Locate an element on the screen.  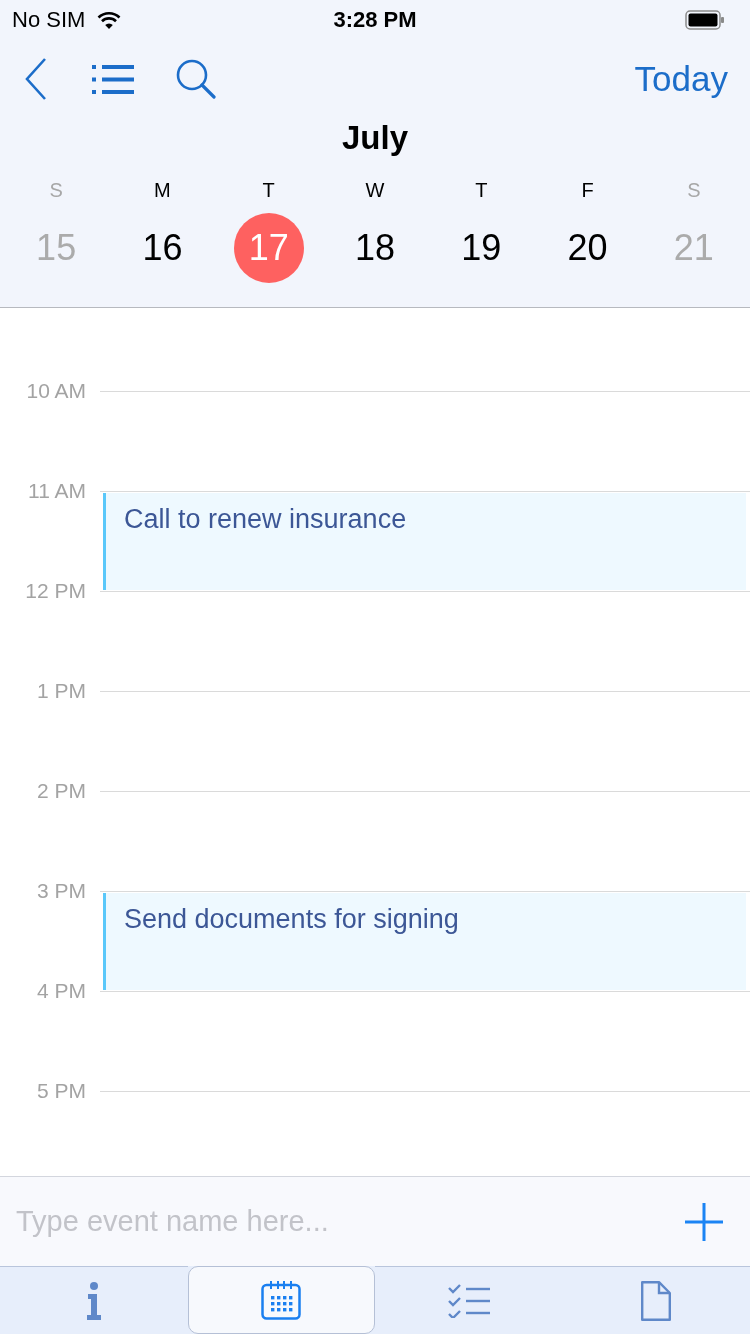
today-button: Today is located at coordinates (681, 79).